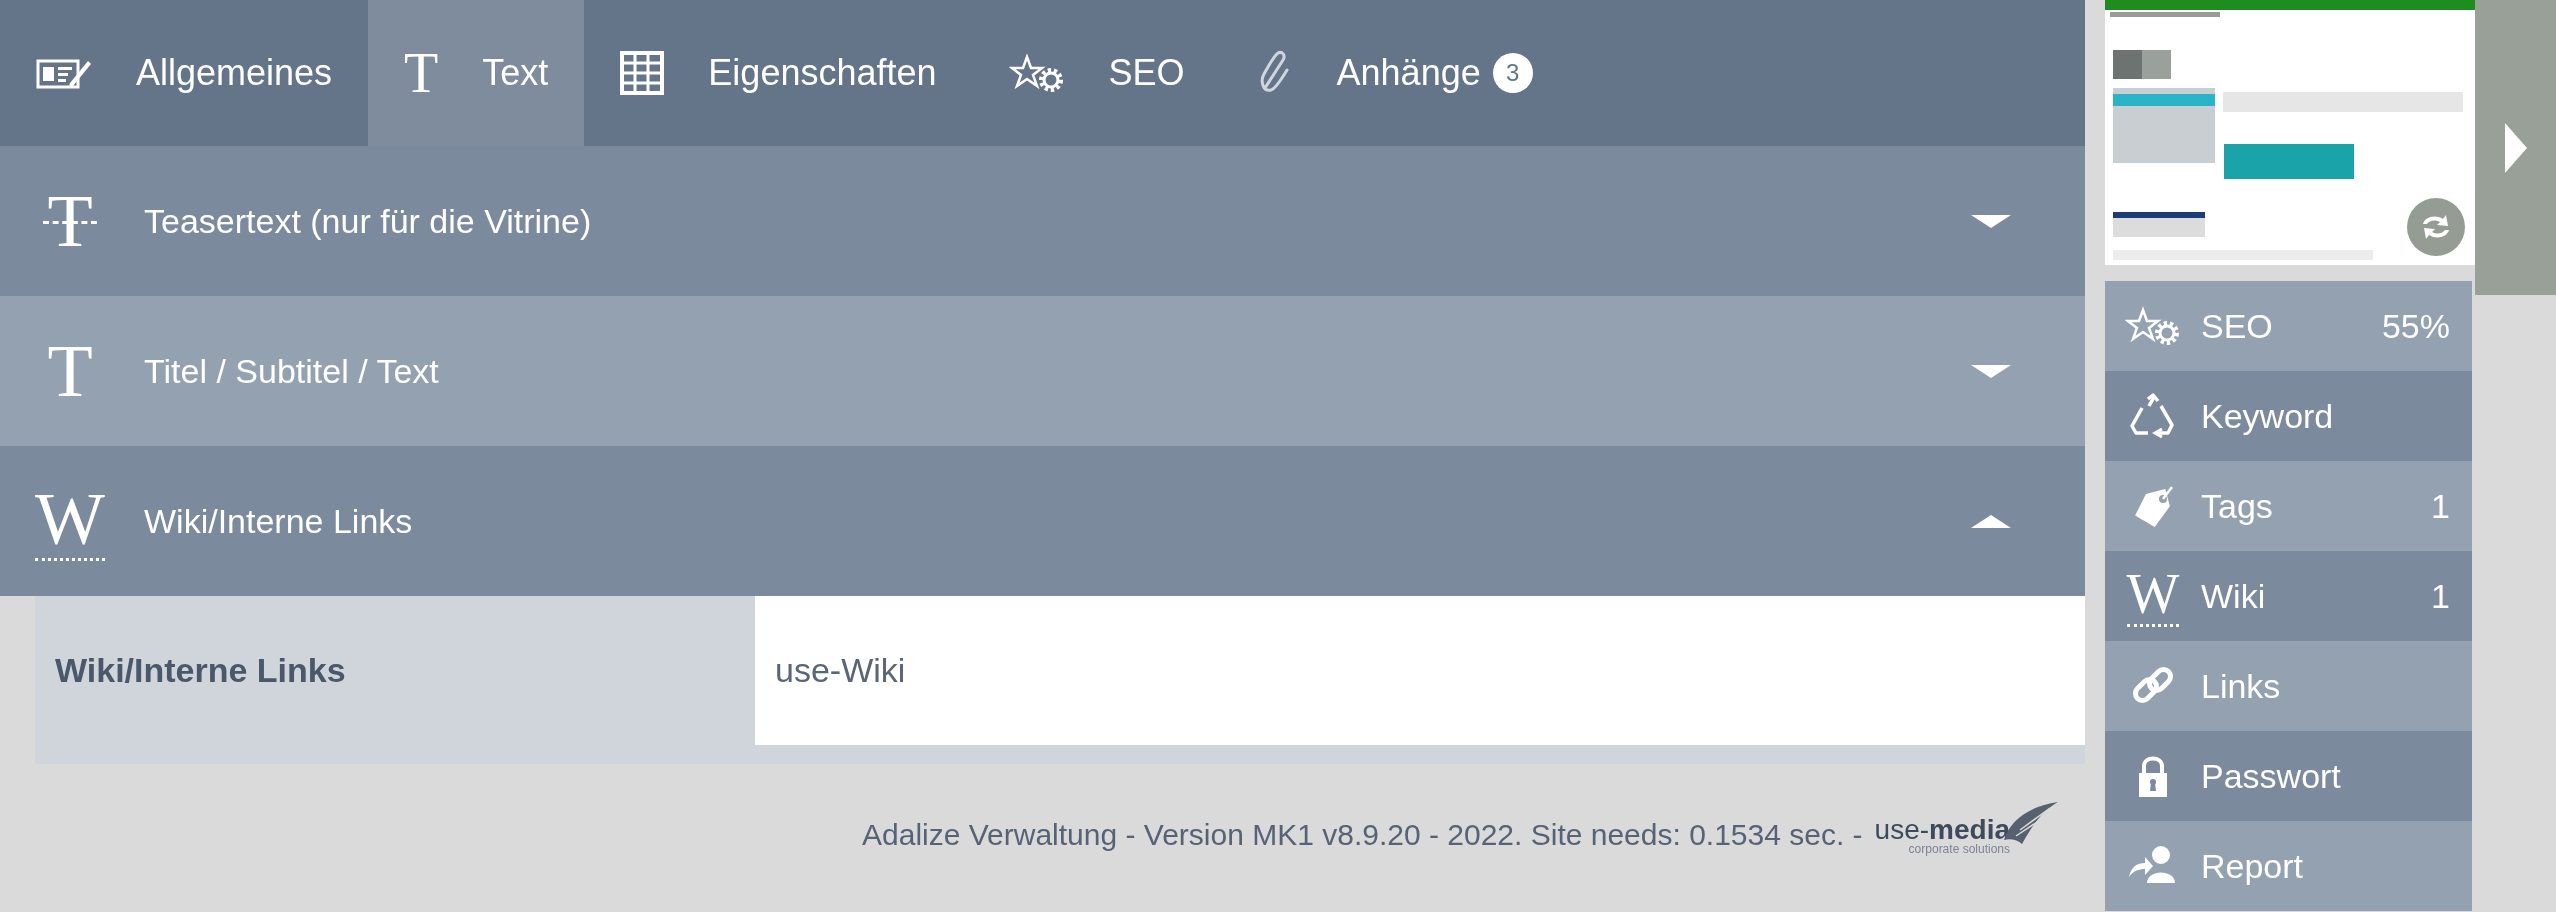  I want to click on sidebar-item: SEO 55%, so click(2288, 326).